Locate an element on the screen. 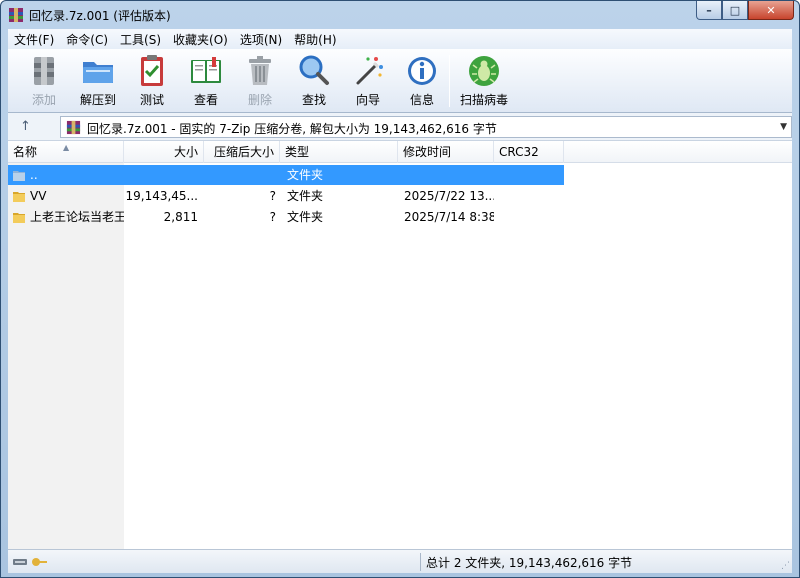 This screenshot has width=800, height=578. title-bar: 回忆录.7z.001 (评估版本) – □ ✕ is located at coordinates (400, 15).